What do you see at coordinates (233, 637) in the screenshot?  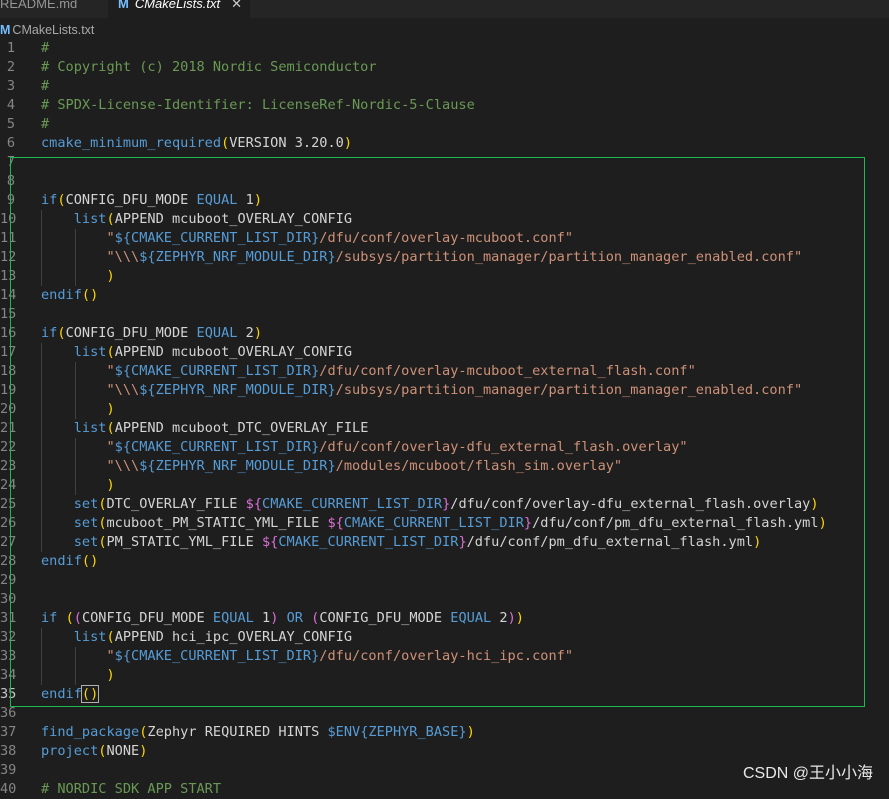 I see `code-token: APPEND hci_ipc_OVERLAY_CONFIG` at bounding box center [233, 637].